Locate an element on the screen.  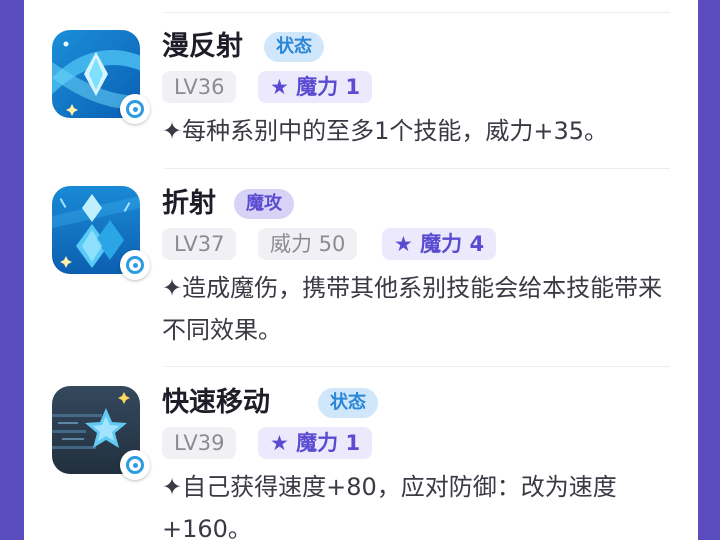
skill-description: ✦造成魔伤，携带其他系别技能会给本技能带来不同效果。 is located at coordinates (412, 309).